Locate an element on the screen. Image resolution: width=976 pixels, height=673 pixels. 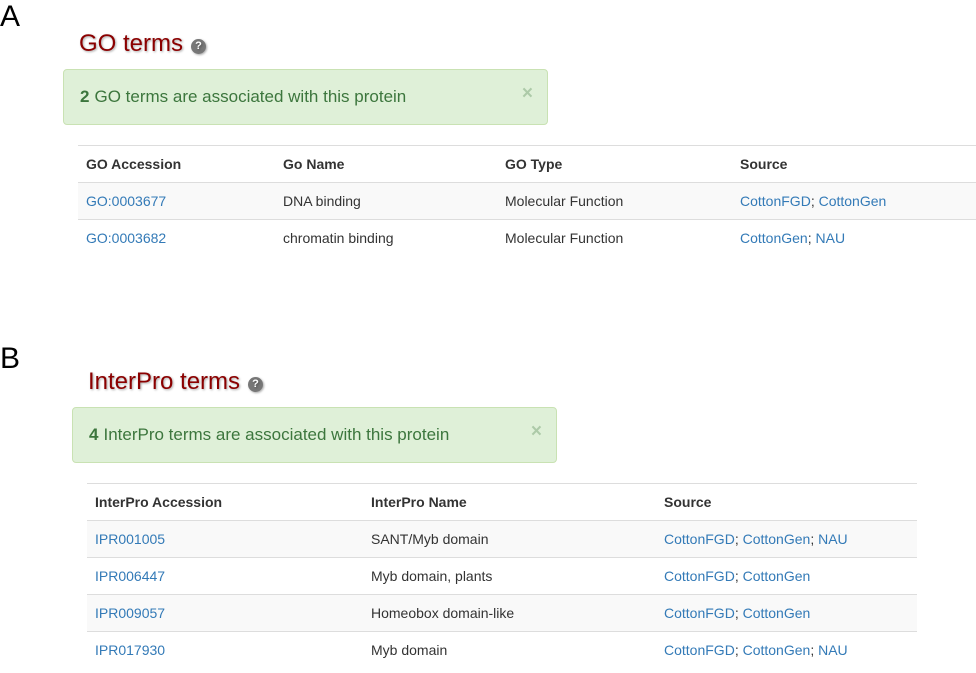
source-cell: CottonGen; NAU is located at coordinates (854, 237).